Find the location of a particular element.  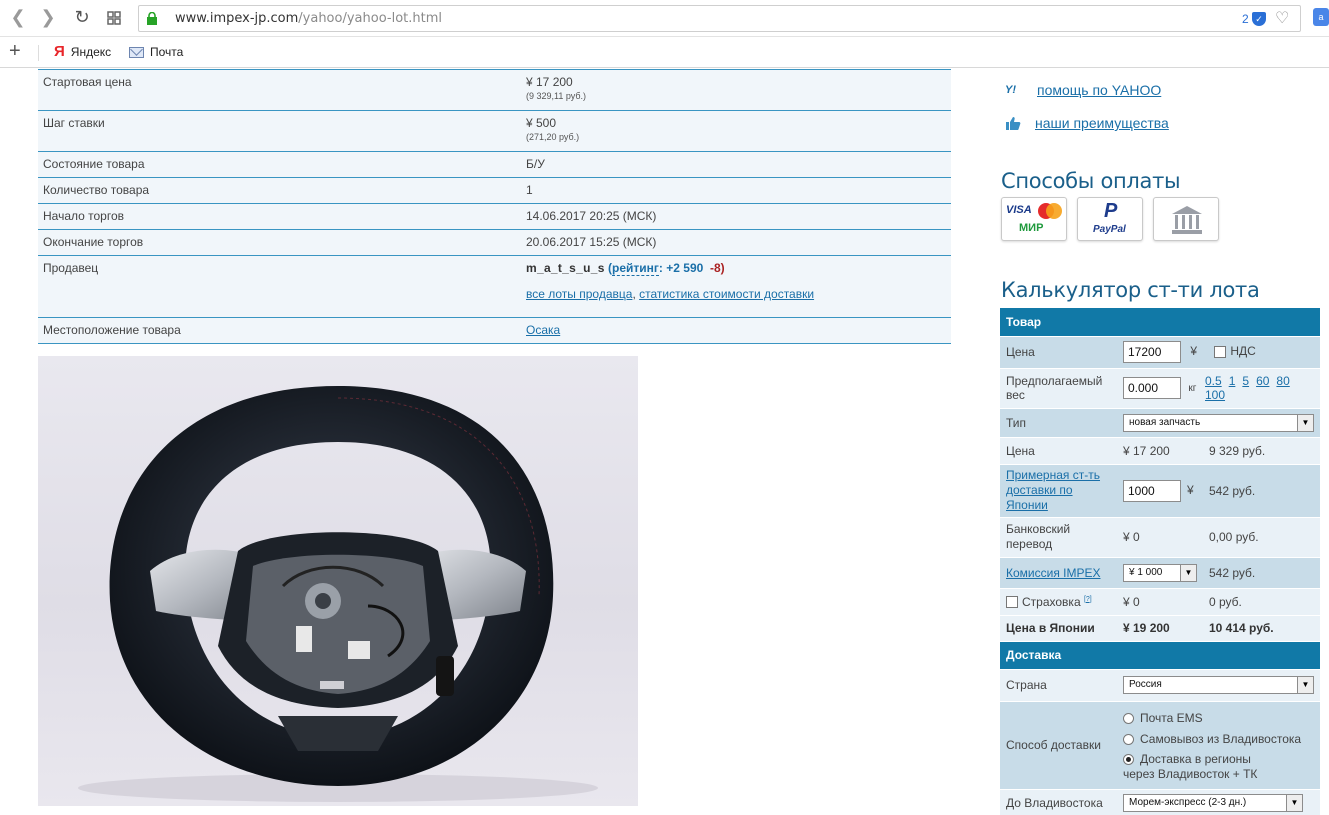

seller-name: m_a_t_s_u_s is located at coordinates (565, 268).